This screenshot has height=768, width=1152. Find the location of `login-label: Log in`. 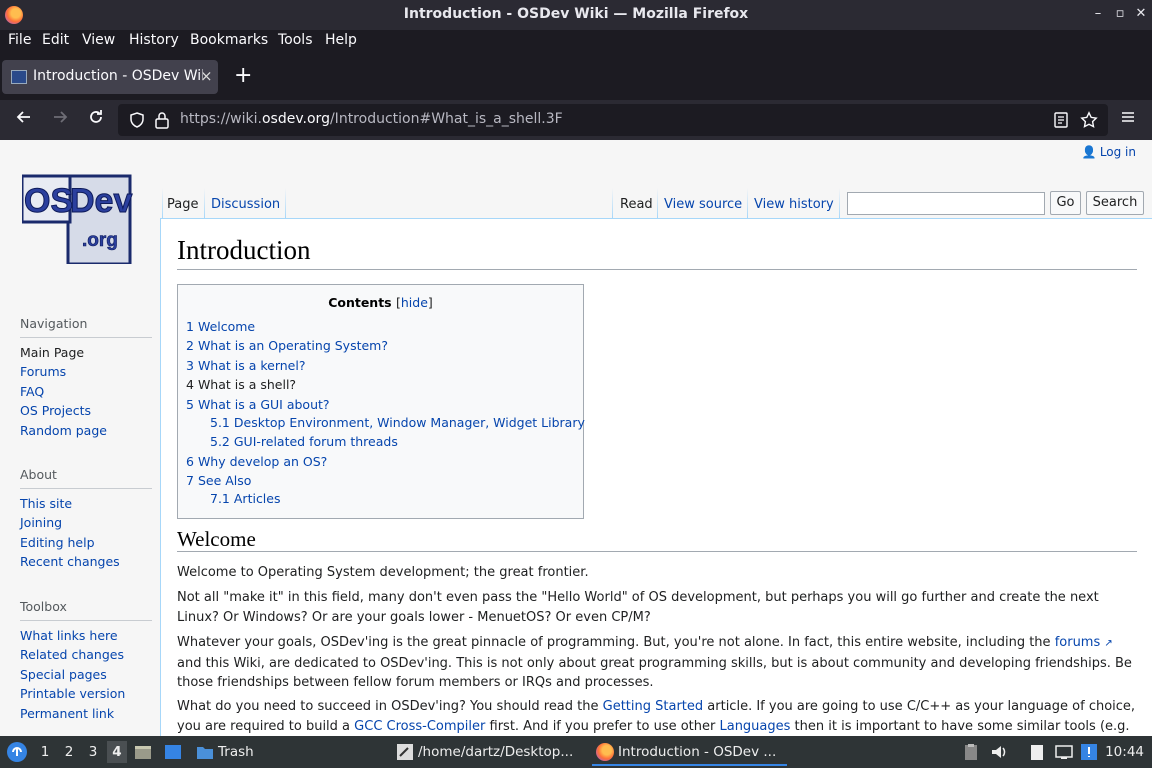

login-label: Log in is located at coordinates (1117, 152).